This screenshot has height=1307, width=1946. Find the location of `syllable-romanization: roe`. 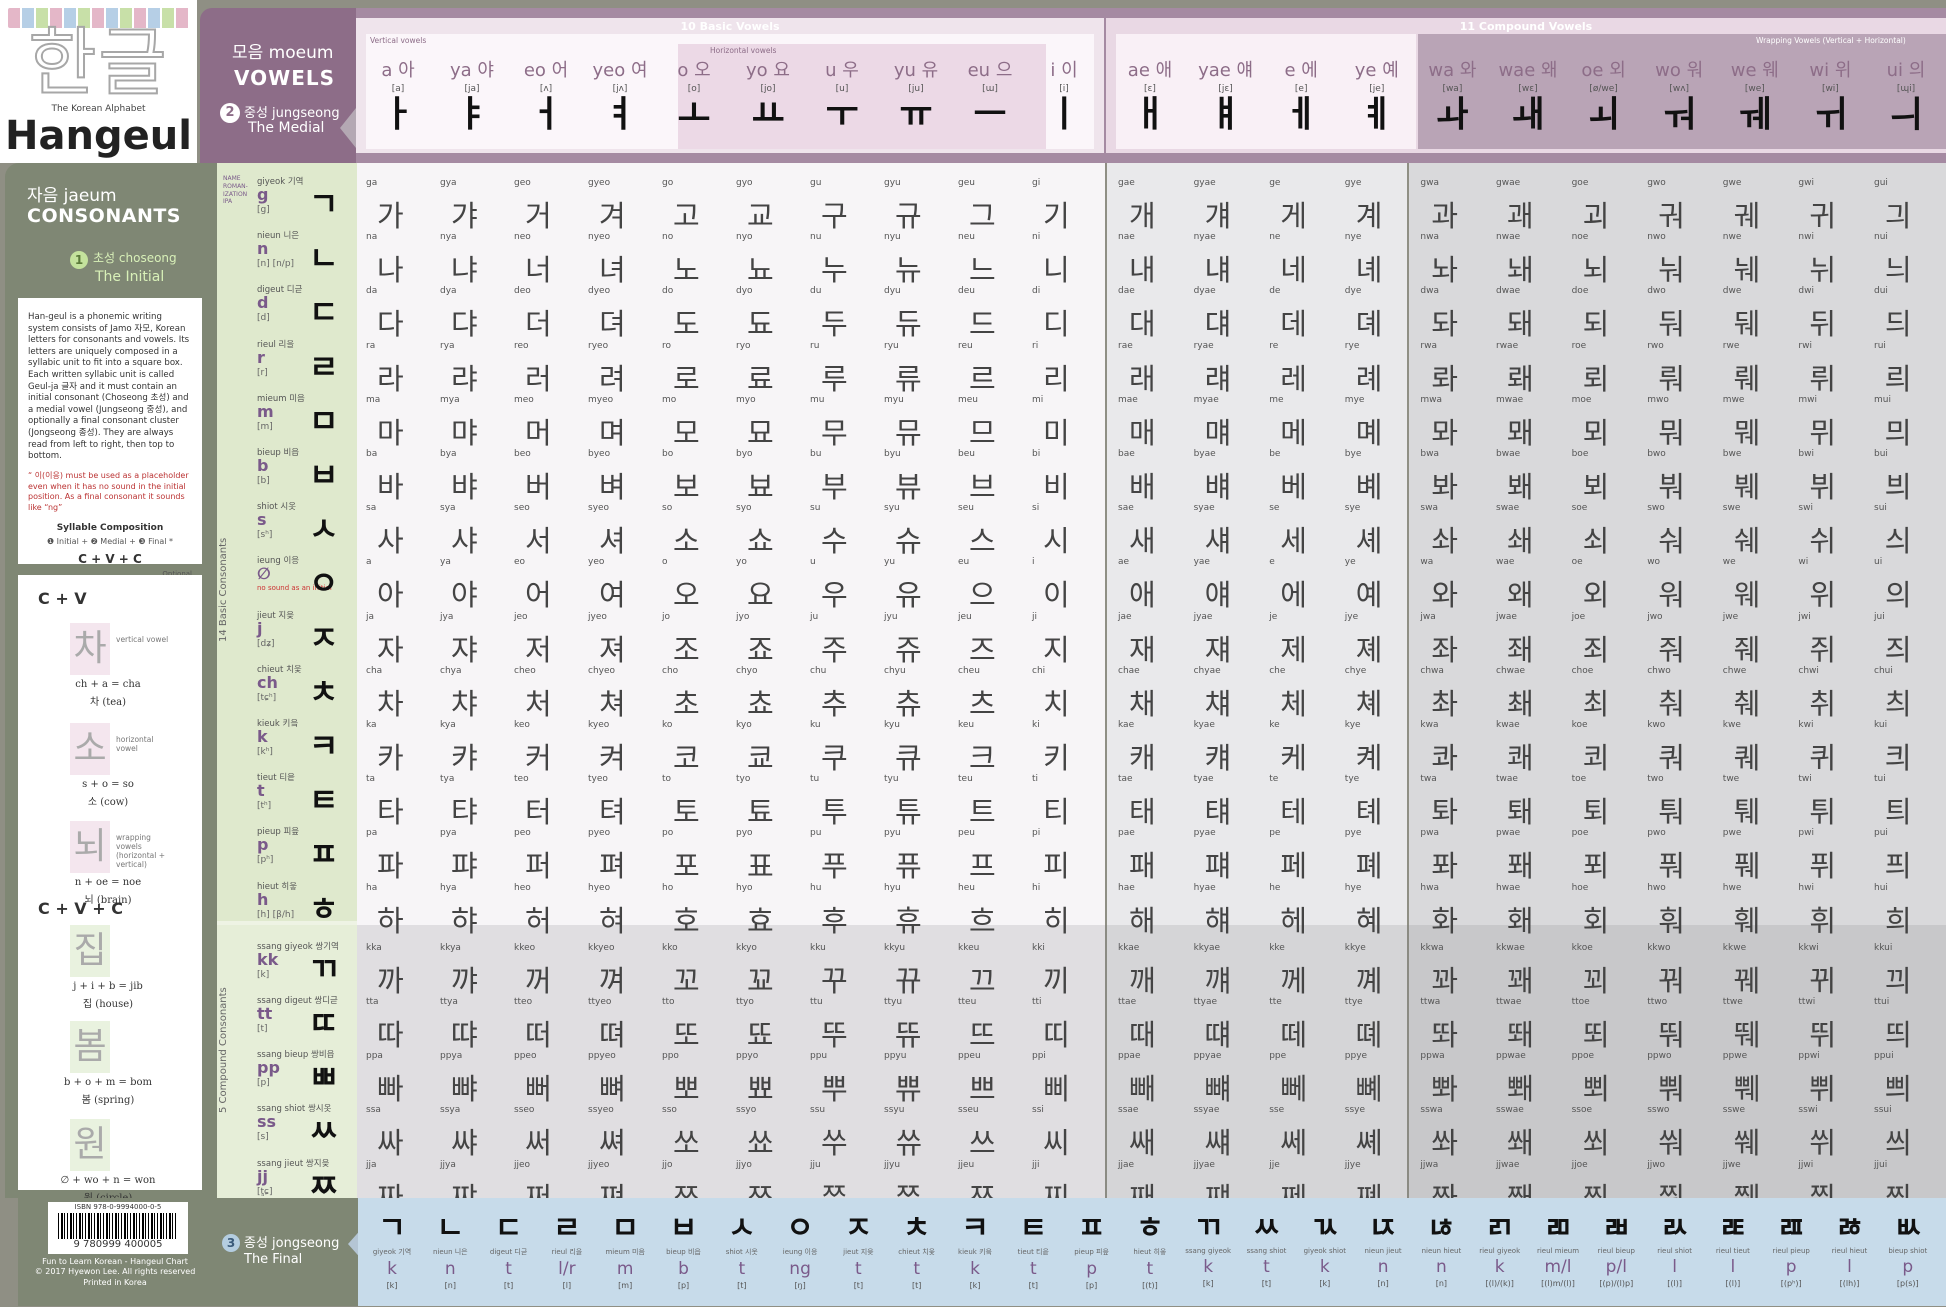

syllable-romanization: roe is located at coordinates (1579, 345).